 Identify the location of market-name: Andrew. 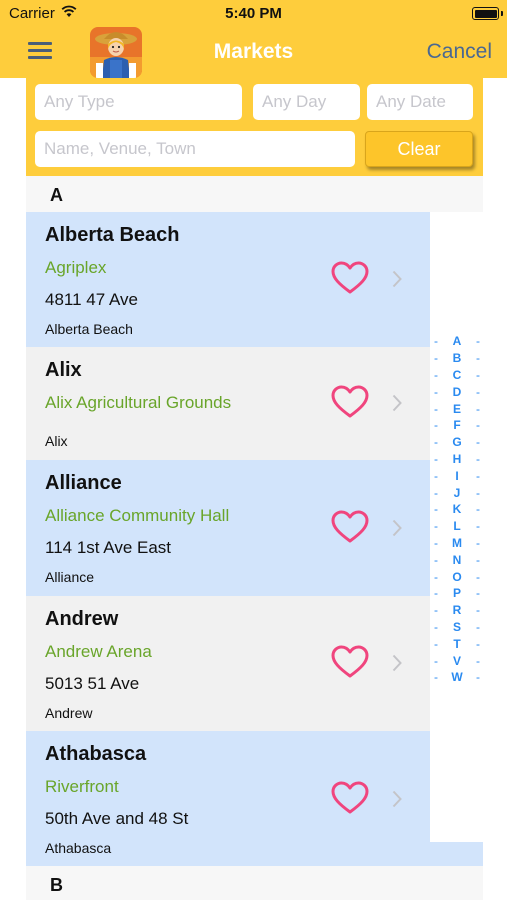
(82, 619).